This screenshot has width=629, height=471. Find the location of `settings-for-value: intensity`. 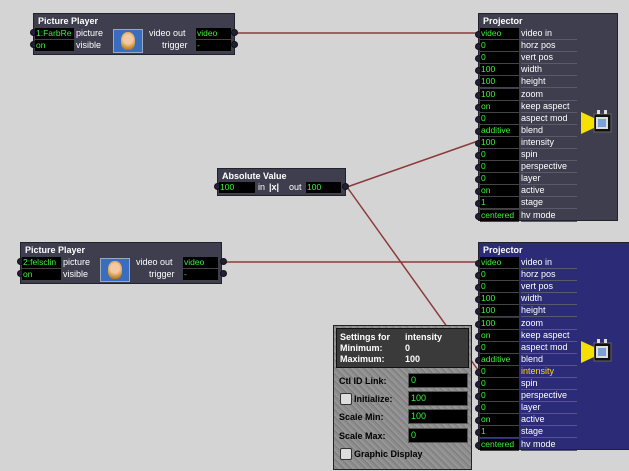

settings-for-value: intensity is located at coordinates (424, 337).